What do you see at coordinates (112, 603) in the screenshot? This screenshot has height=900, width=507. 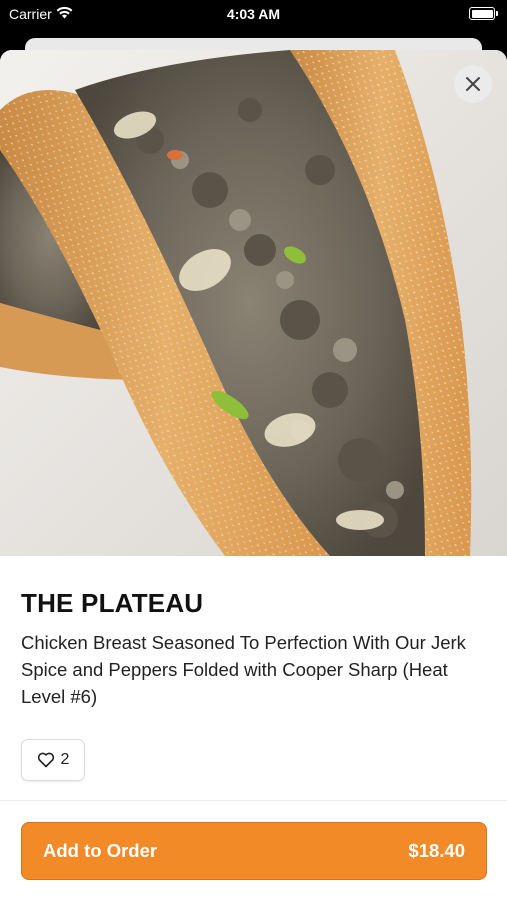 I see `item-title: THE PLATEAU` at bounding box center [112, 603].